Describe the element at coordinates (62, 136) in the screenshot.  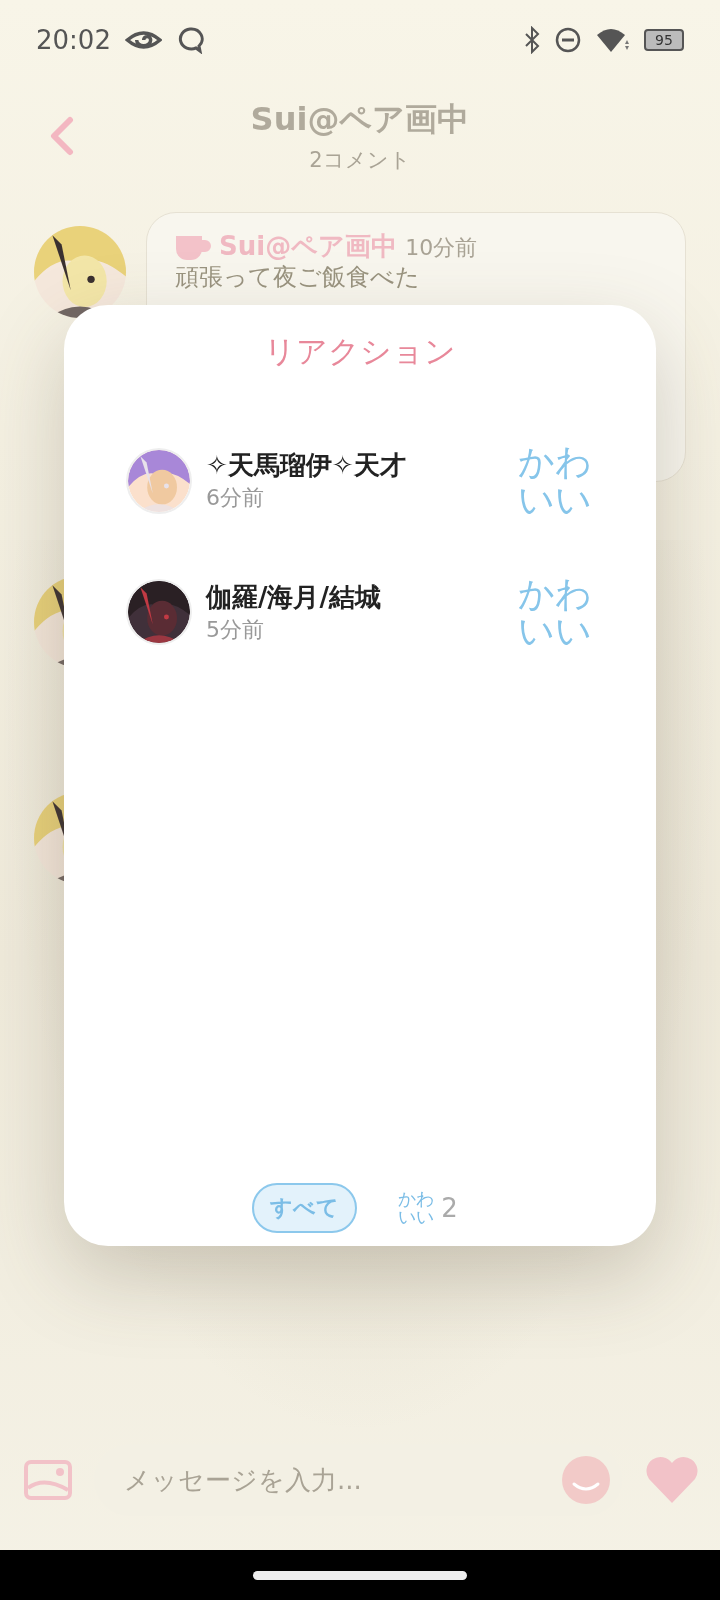
I see `back-icon` at that location.